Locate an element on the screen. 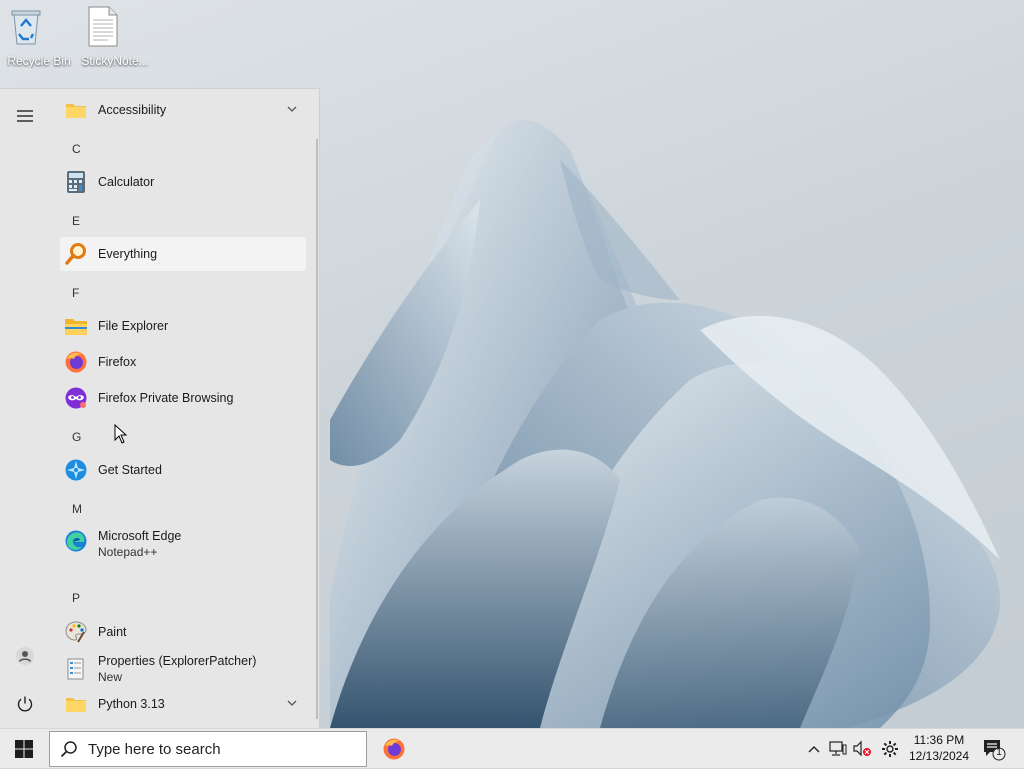 The height and width of the screenshot is (769, 1024). taskbar-search-box is located at coordinates (208, 749).